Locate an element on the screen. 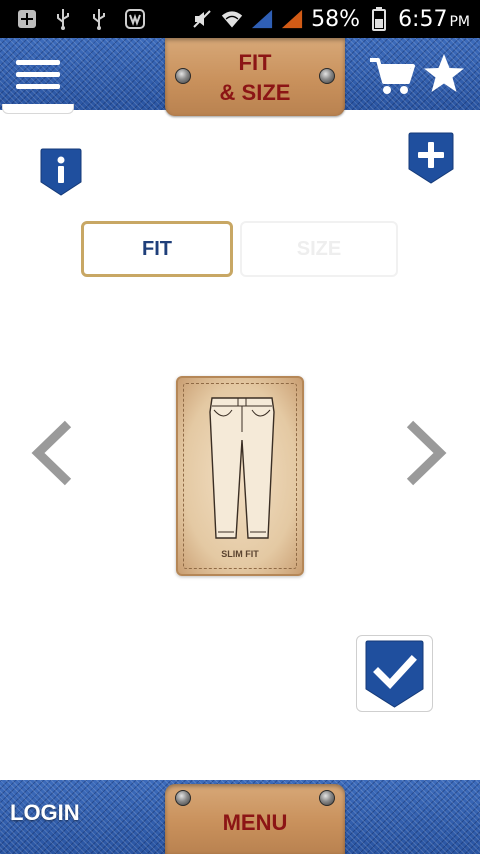 The width and height of the screenshot is (480, 854). battery-percent: 58% is located at coordinates (336, 19).